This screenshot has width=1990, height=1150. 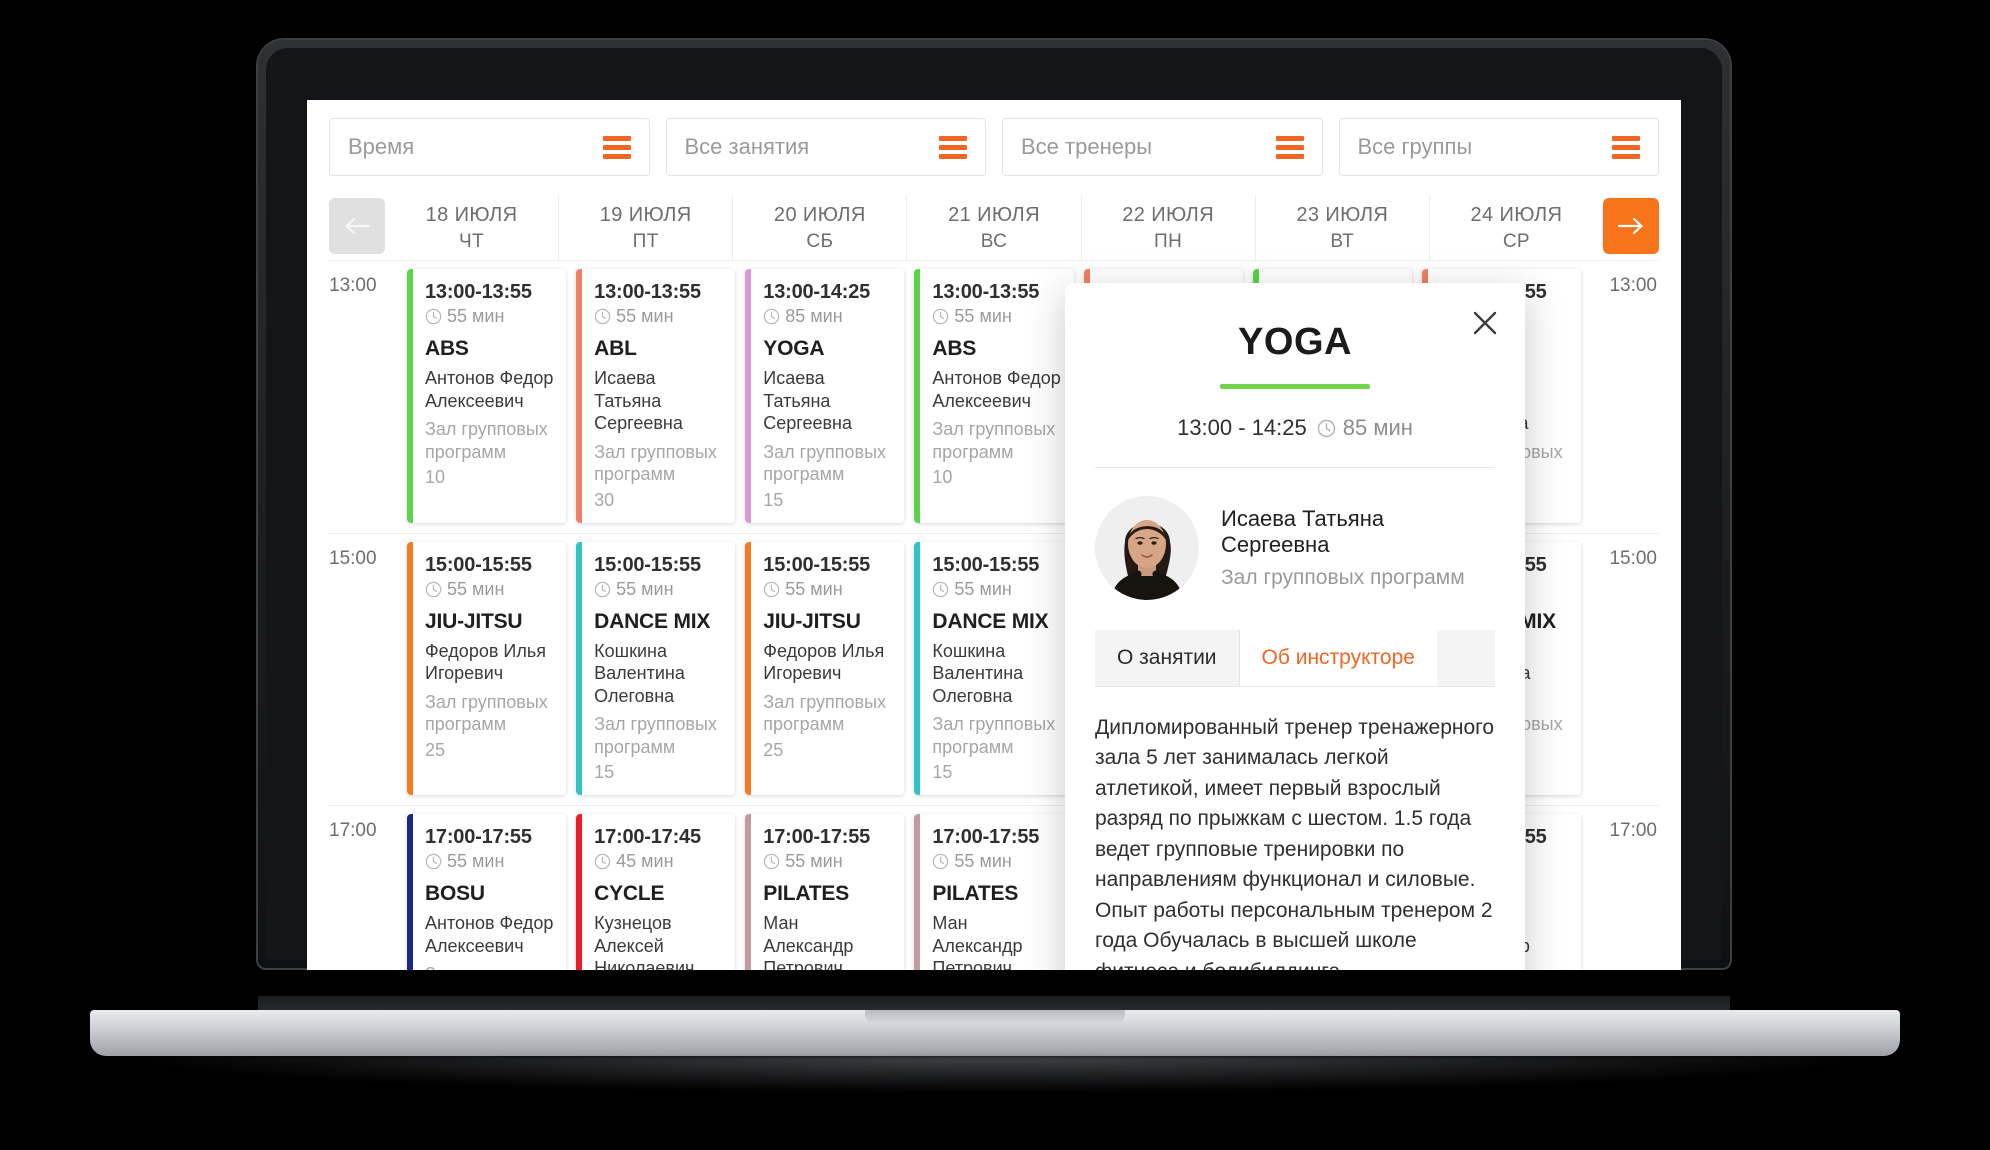 I want to click on modal-tabs: О занятии Об инструкторе, so click(x=1295, y=658).